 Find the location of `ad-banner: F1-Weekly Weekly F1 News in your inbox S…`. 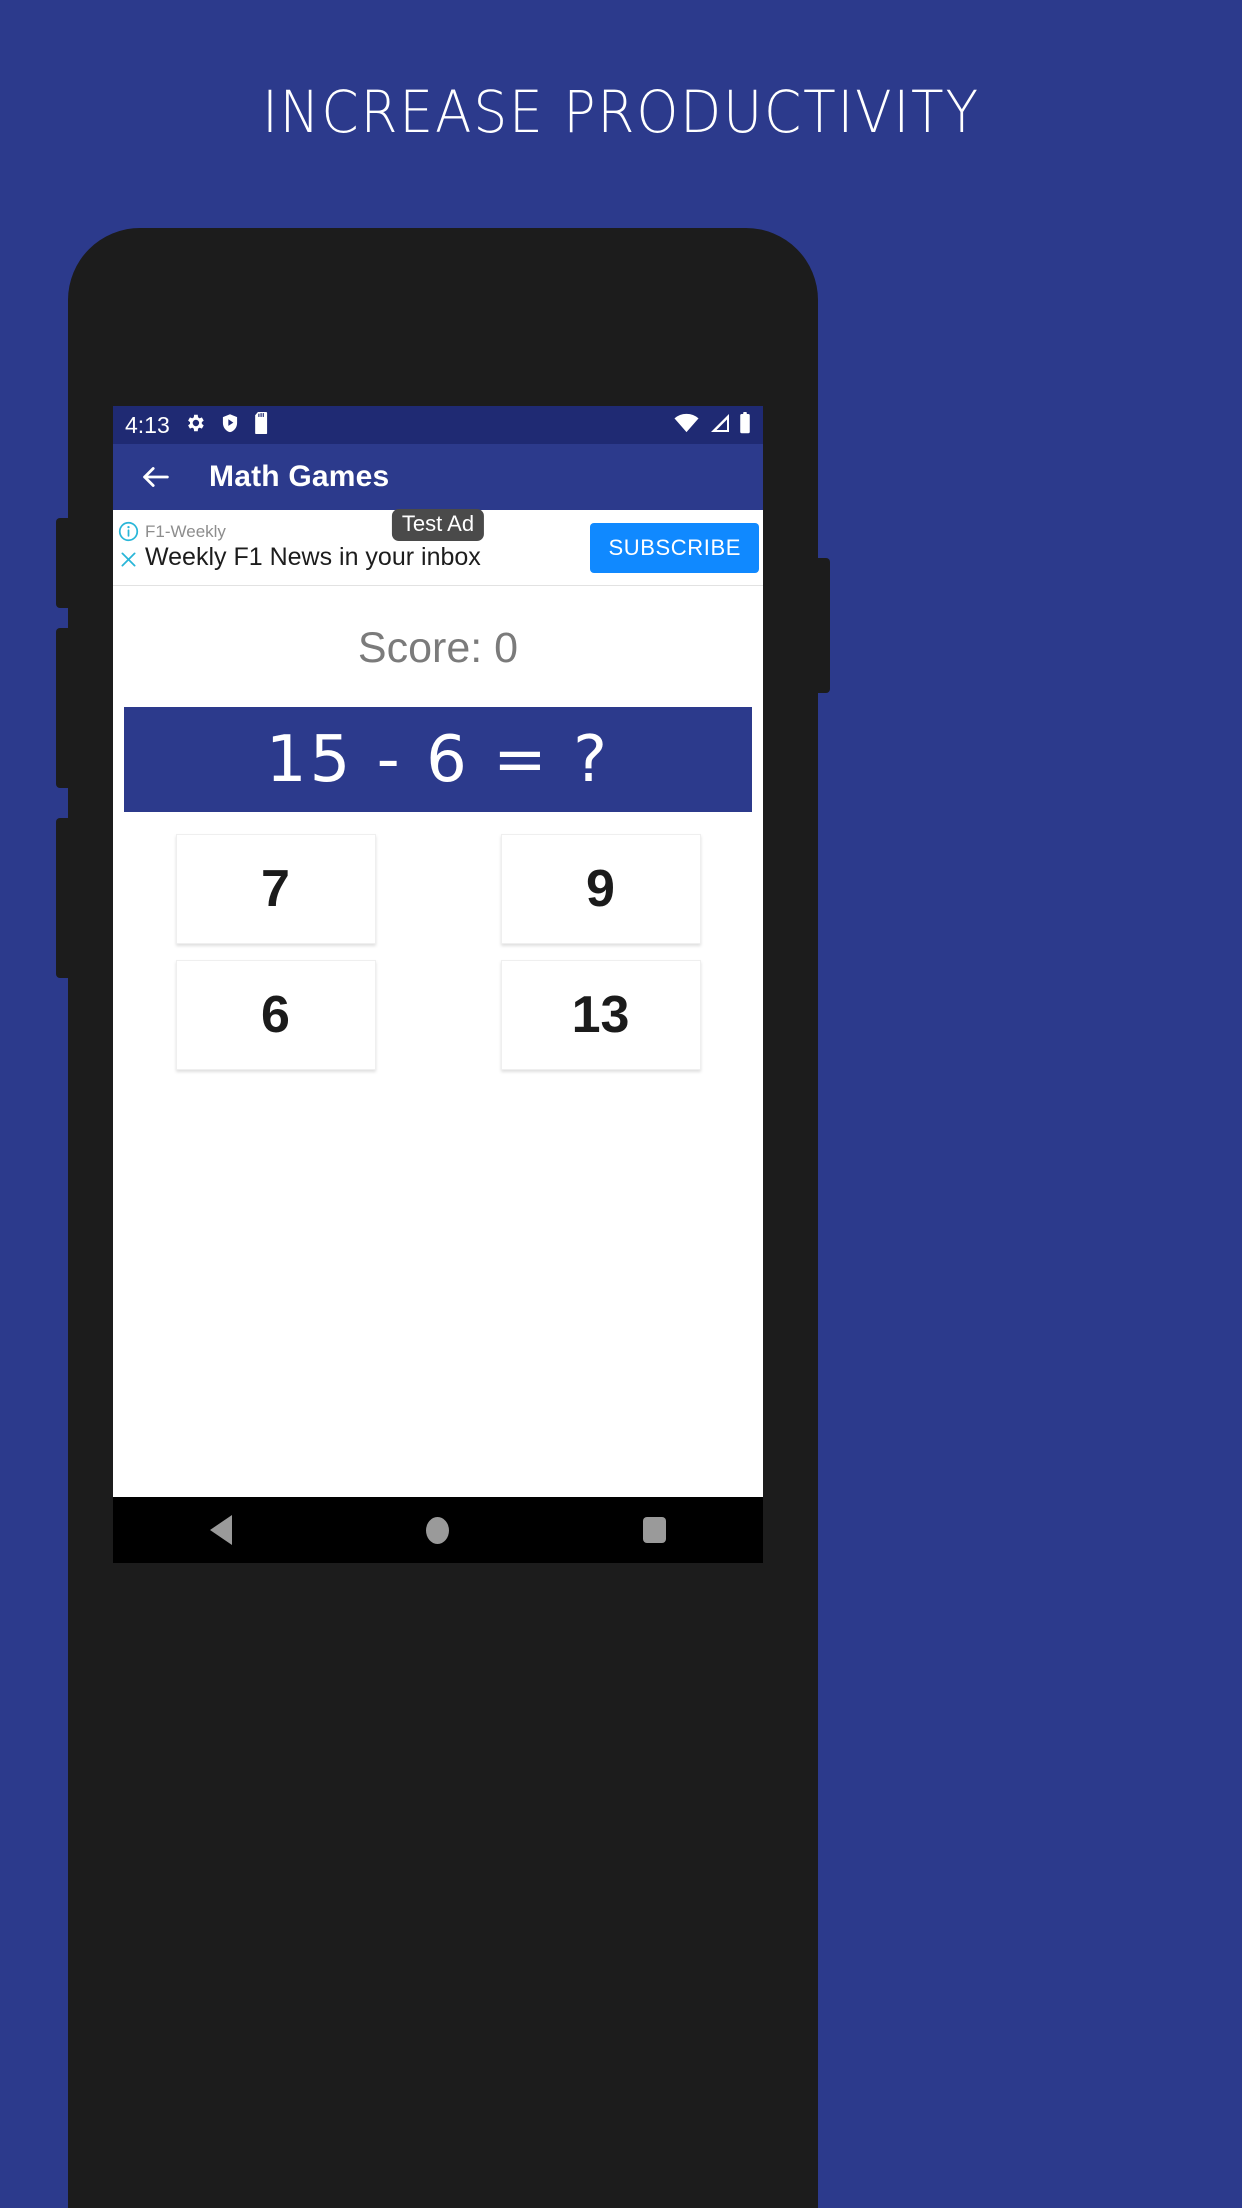

ad-banner: F1-Weekly Weekly F1 News in your inbox S… is located at coordinates (438, 547).